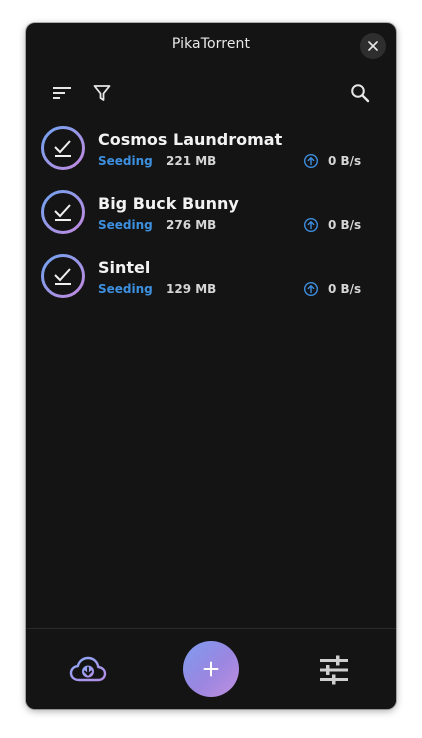 The image size is (422, 738). Describe the element at coordinates (211, 281) in the screenshot. I see `torrent-row: Sintel Seeding 129 MB 0 B/s` at that location.